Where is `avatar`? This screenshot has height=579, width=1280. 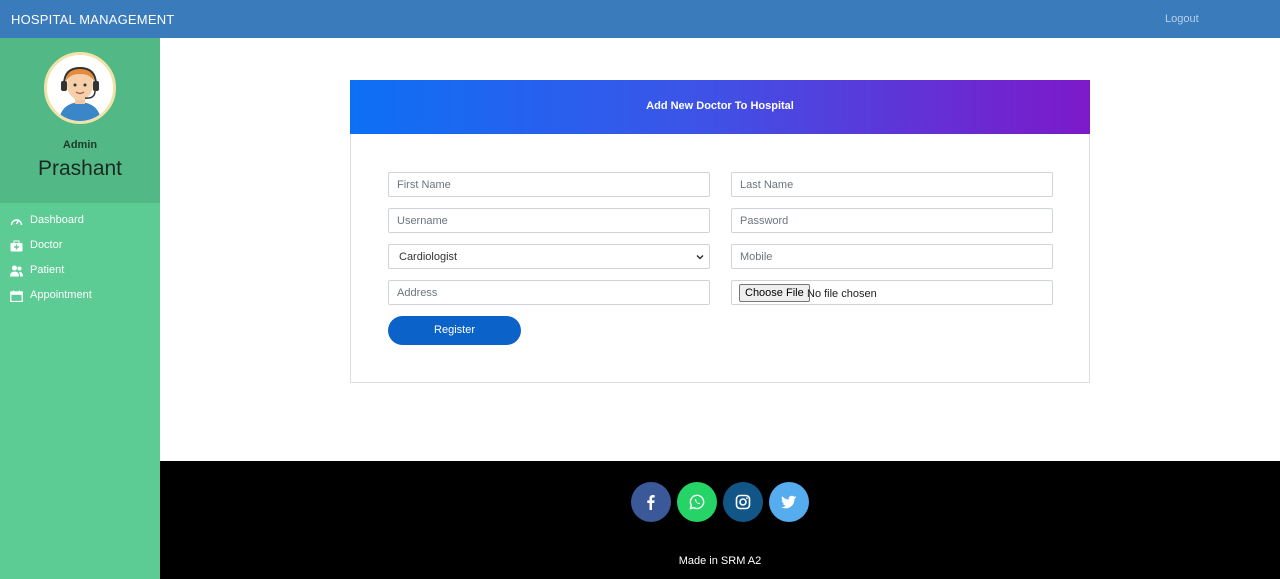
avatar is located at coordinates (80, 88).